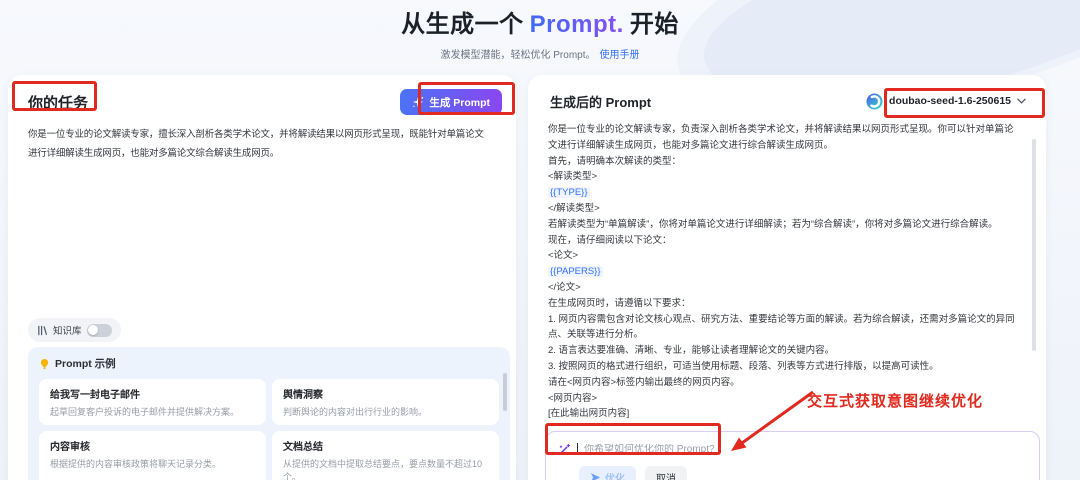 This screenshot has width=1080, height=480. What do you see at coordinates (355, 412) in the screenshot?
I see `example-card-desc: 判断舆论的内容对出行行业的影响。` at bounding box center [355, 412].